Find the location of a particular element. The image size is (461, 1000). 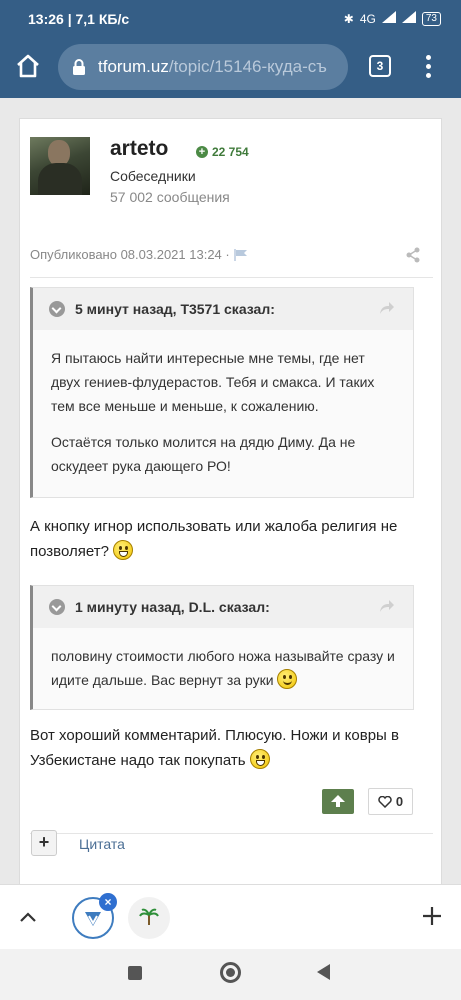

status-bar: 13:26 | 7,1 КБ/с ✱ 4G 73 is located at coordinates (230, 18).